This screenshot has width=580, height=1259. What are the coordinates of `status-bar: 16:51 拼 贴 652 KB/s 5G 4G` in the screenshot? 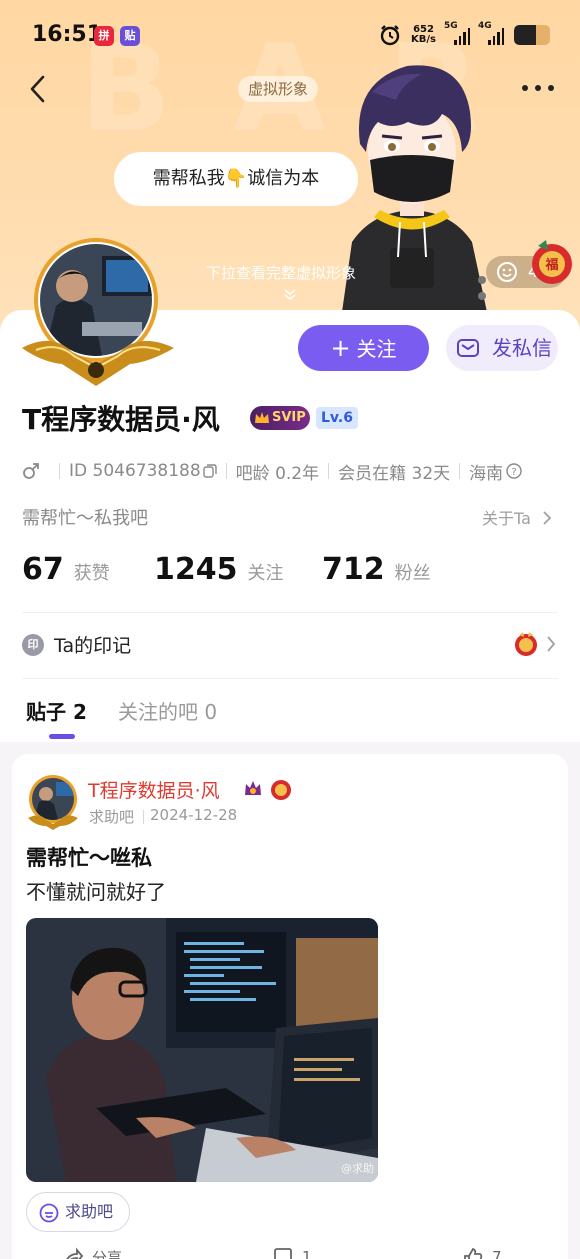 It's located at (290, 35).